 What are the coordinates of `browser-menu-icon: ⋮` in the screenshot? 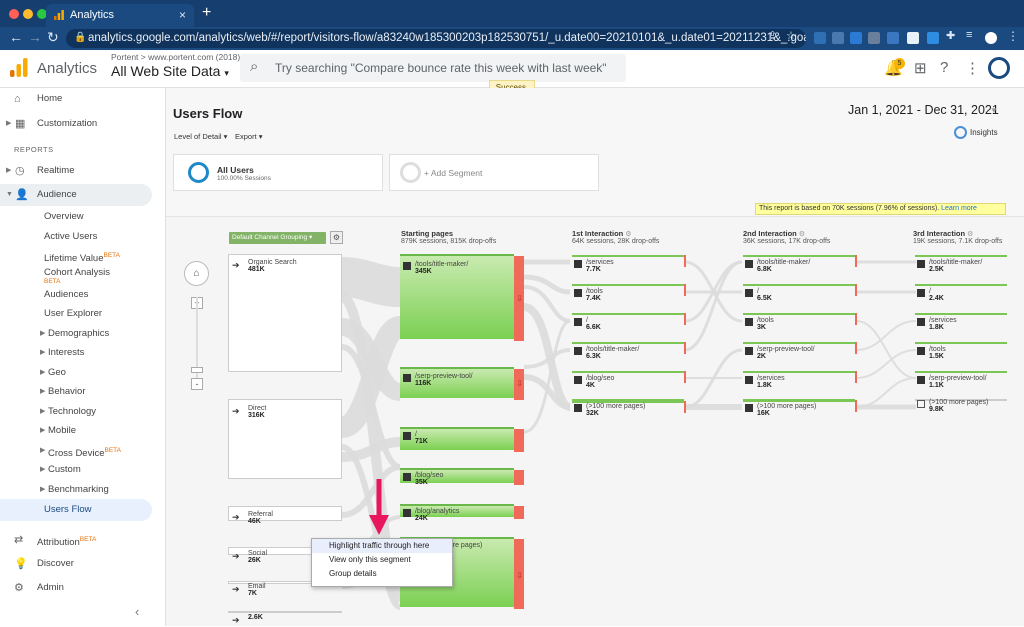 It's located at (1013, 36).